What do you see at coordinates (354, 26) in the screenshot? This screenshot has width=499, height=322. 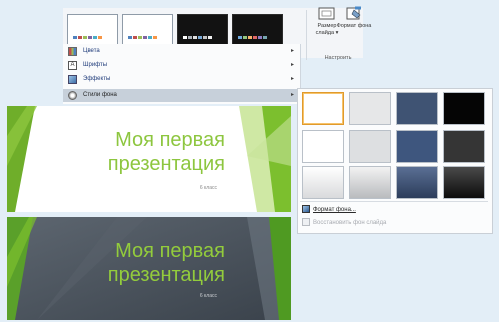 I see `format-background-label: Формат фона` at bounding box center [354, 26].